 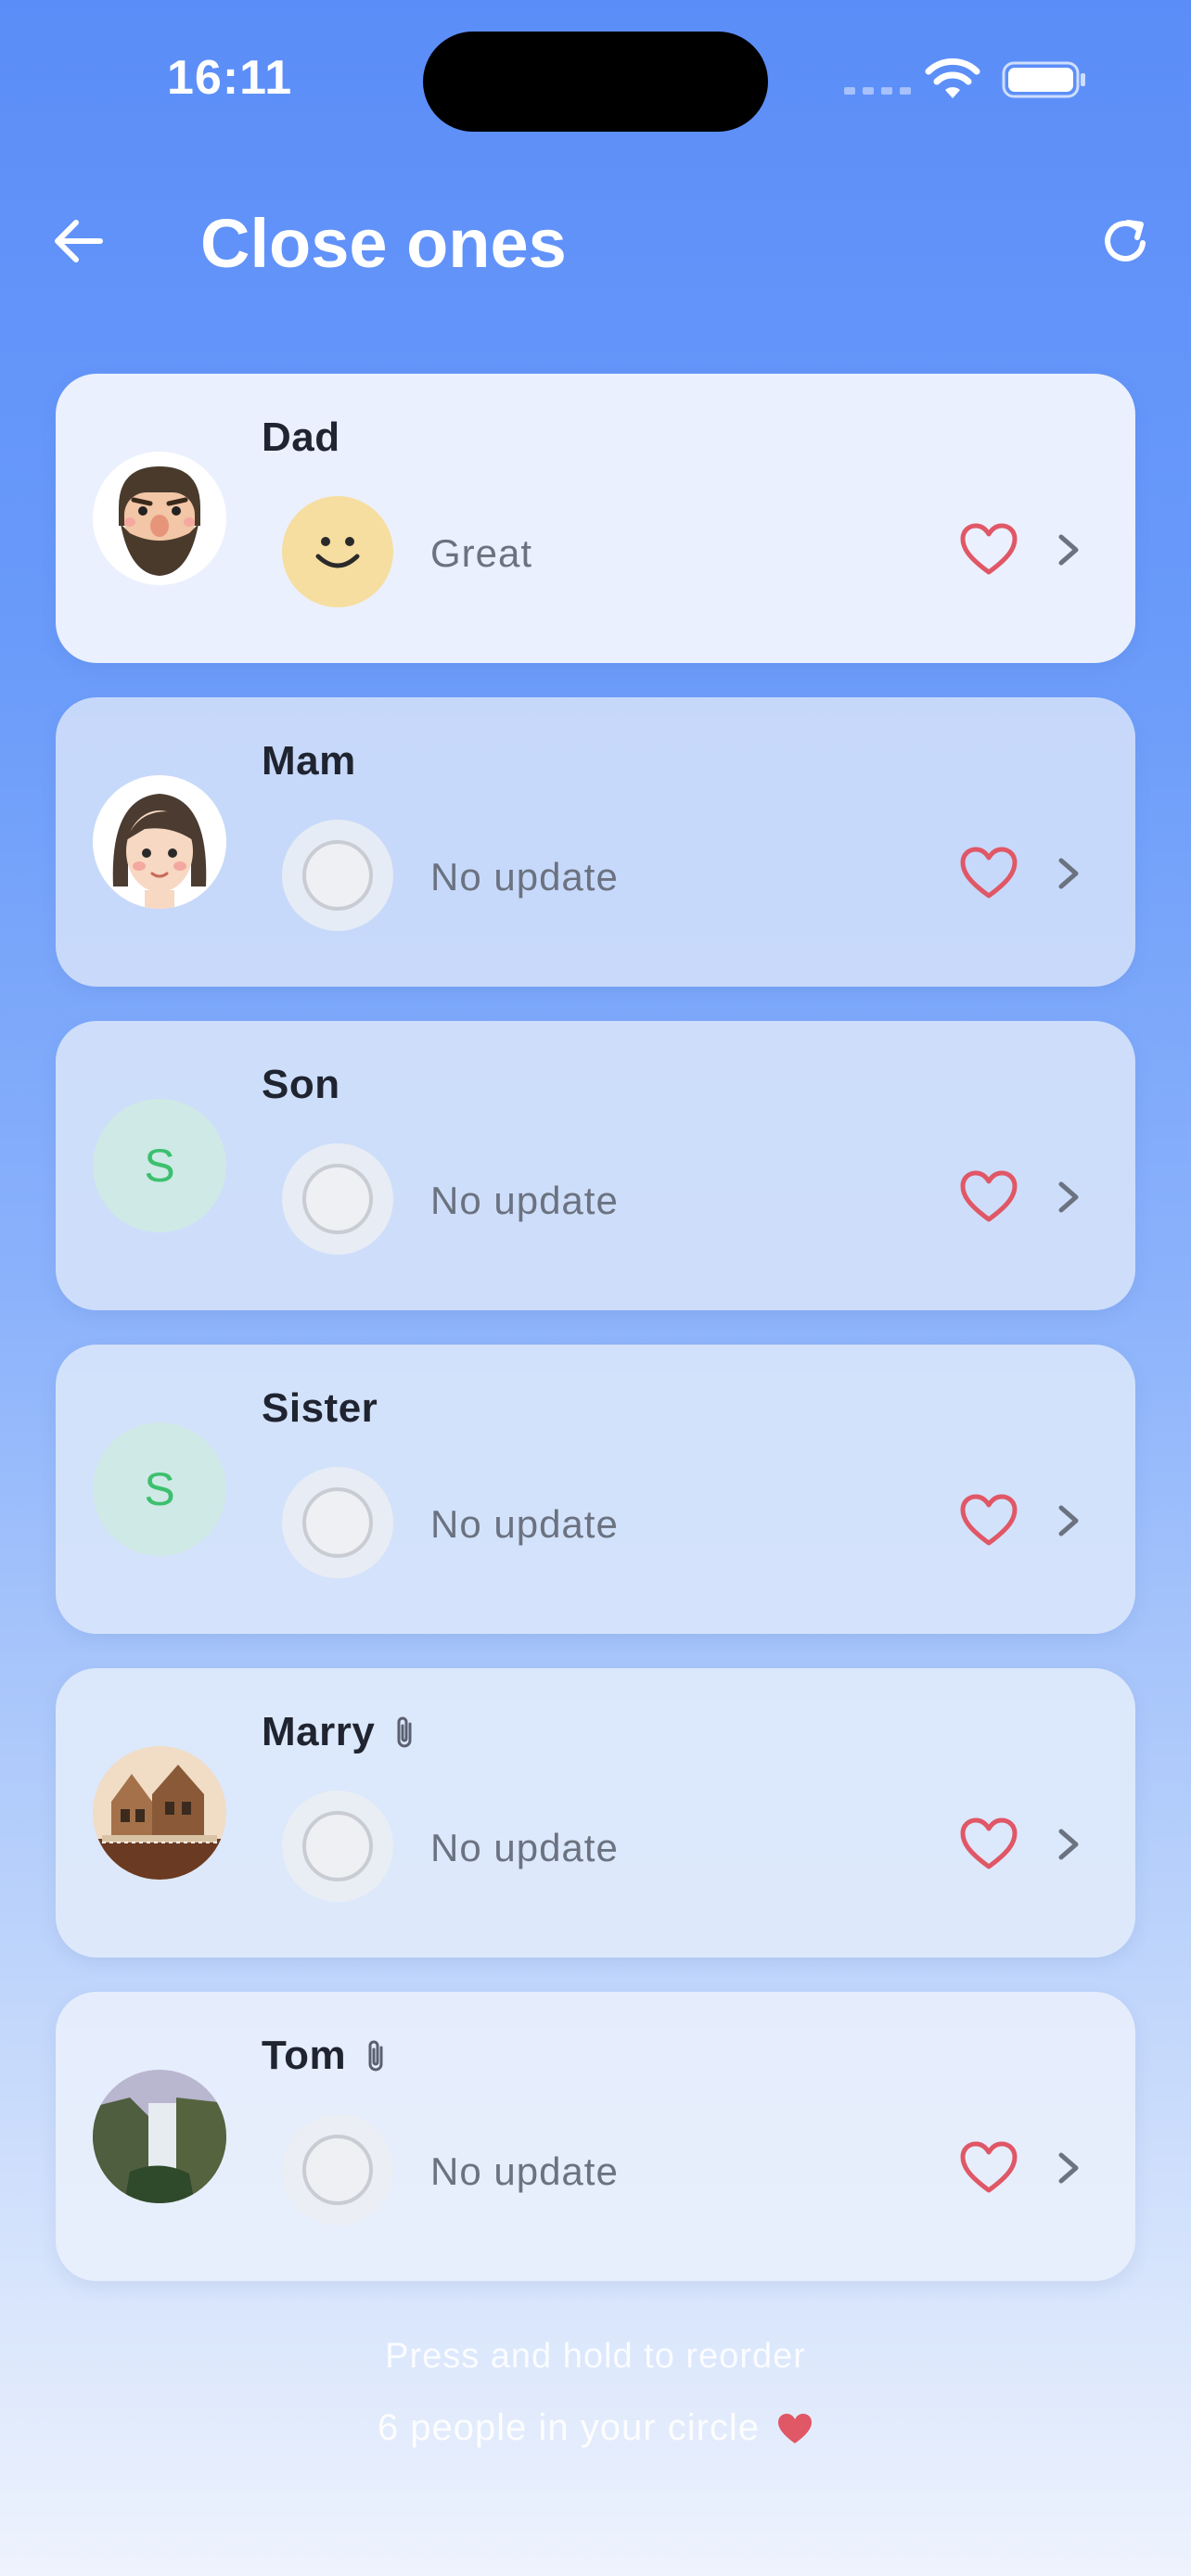 I want to click on contact-card-marry: Marry No update, so click(x=595, y=1813).